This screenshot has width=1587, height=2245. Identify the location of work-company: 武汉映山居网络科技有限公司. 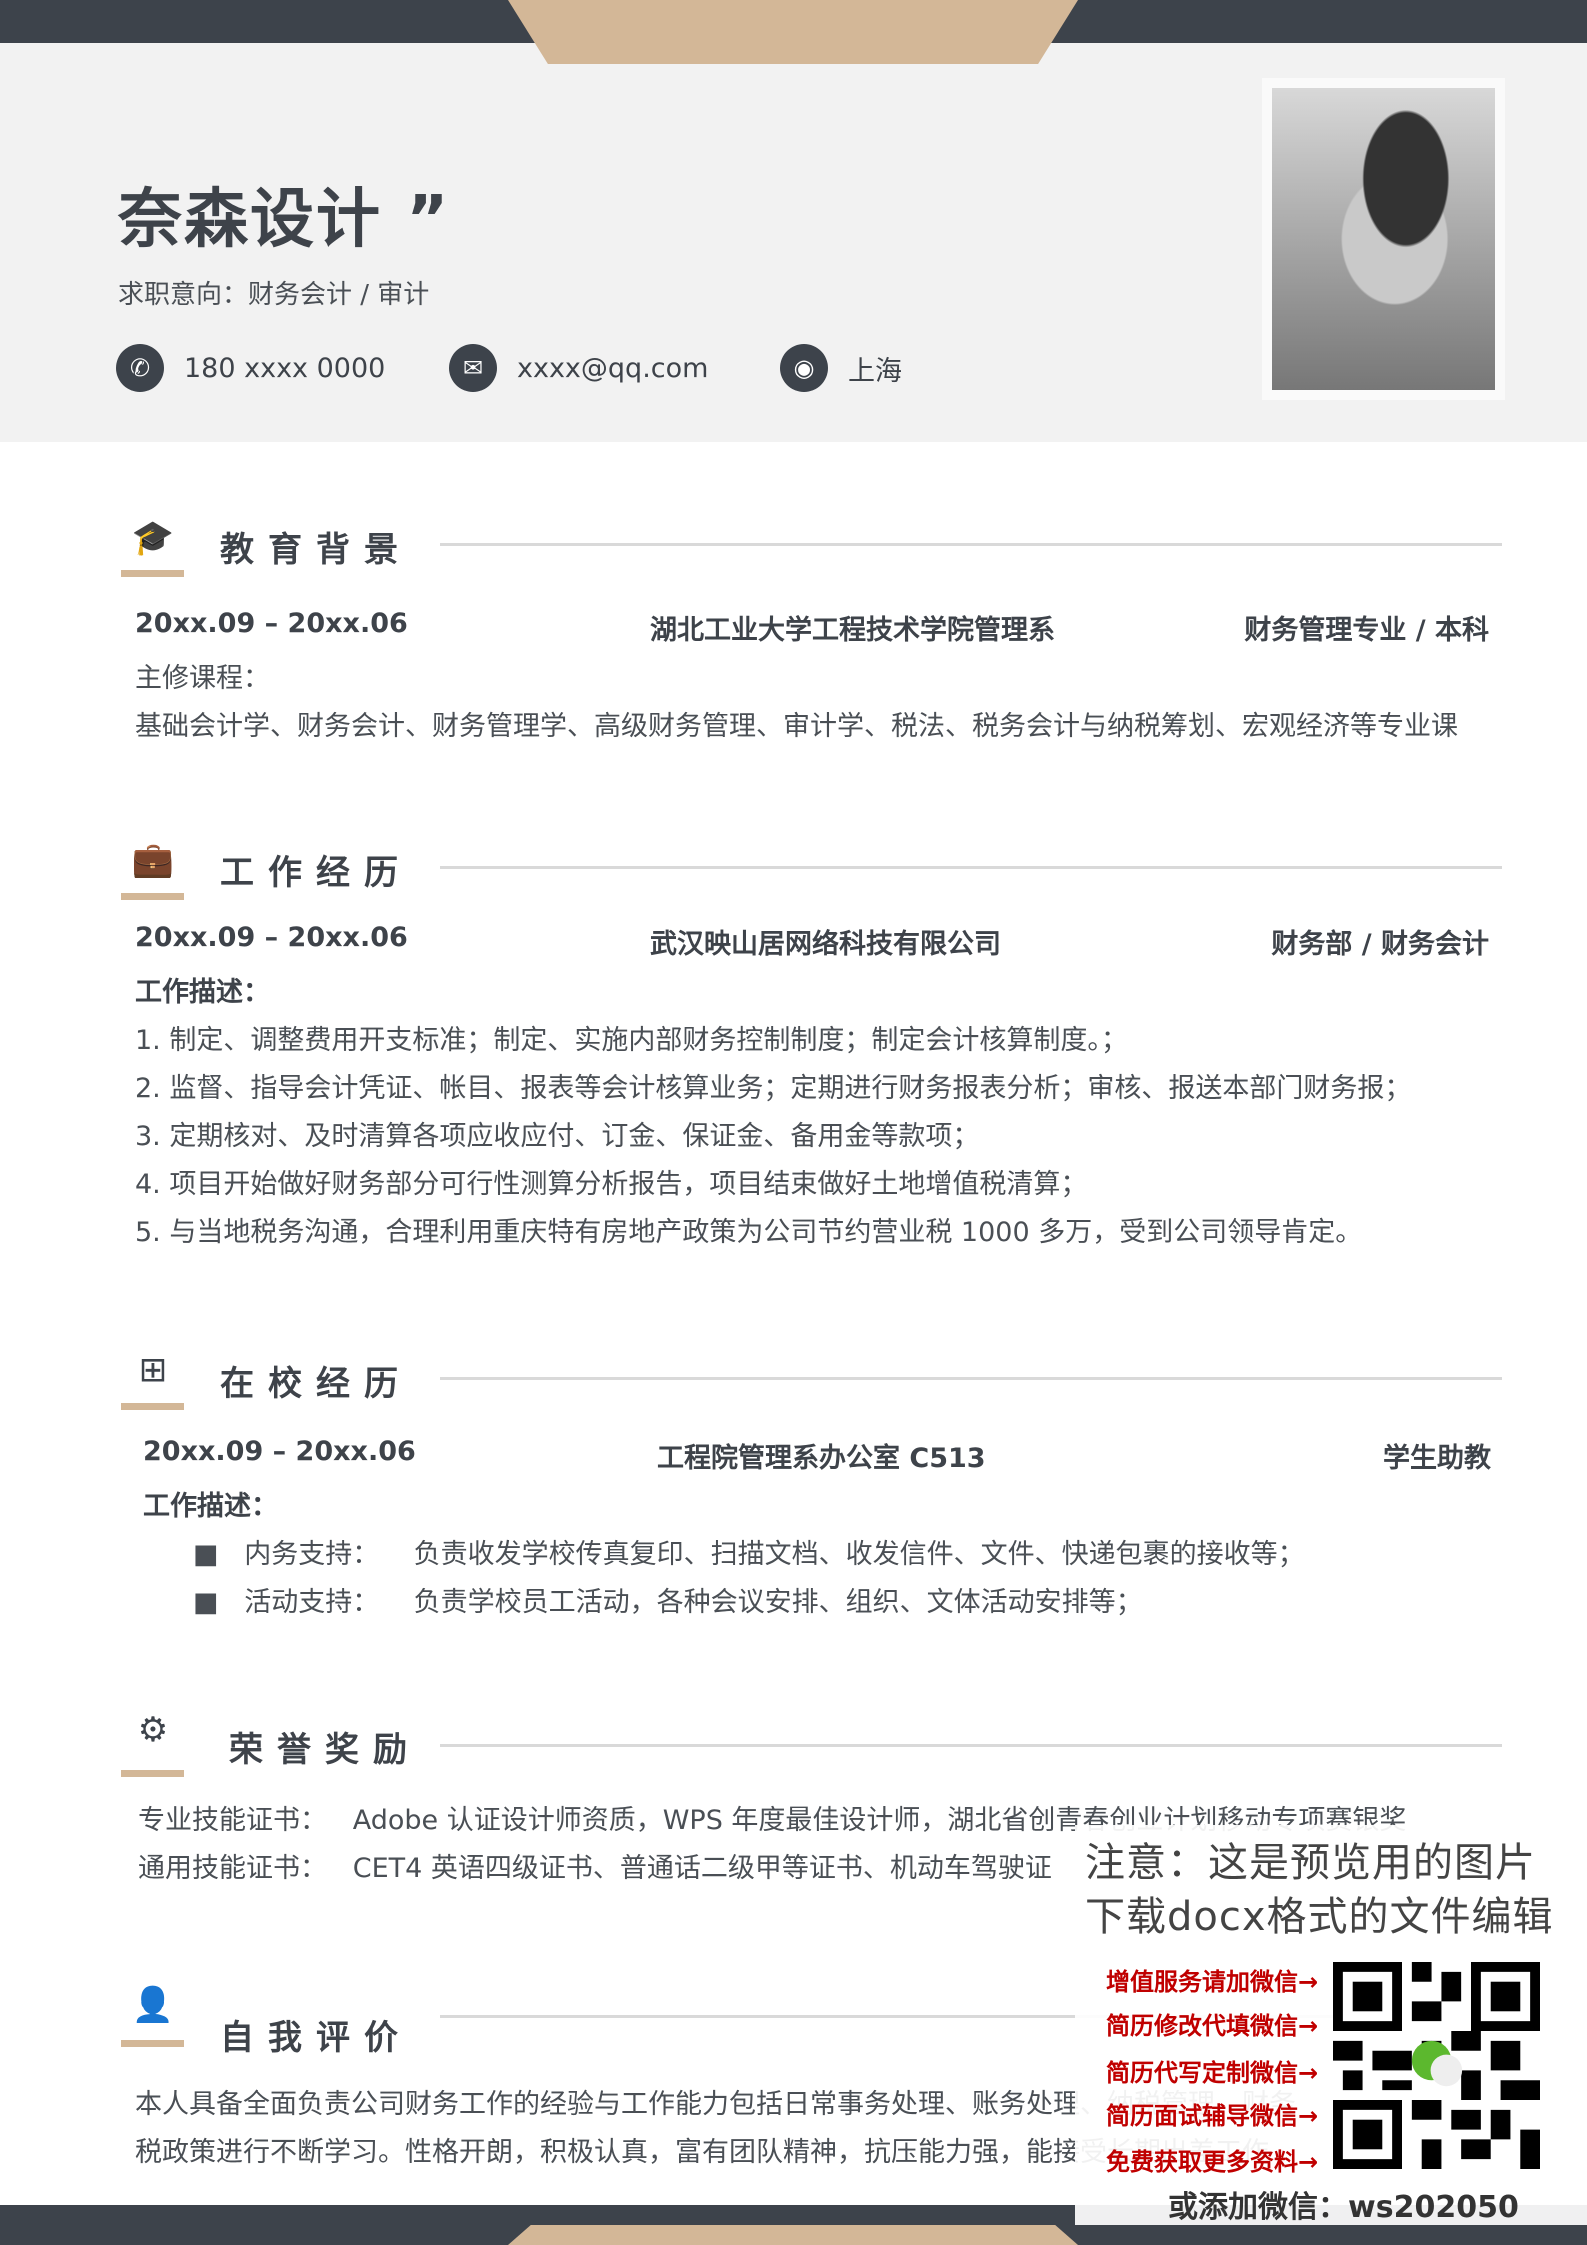
(825, 944).